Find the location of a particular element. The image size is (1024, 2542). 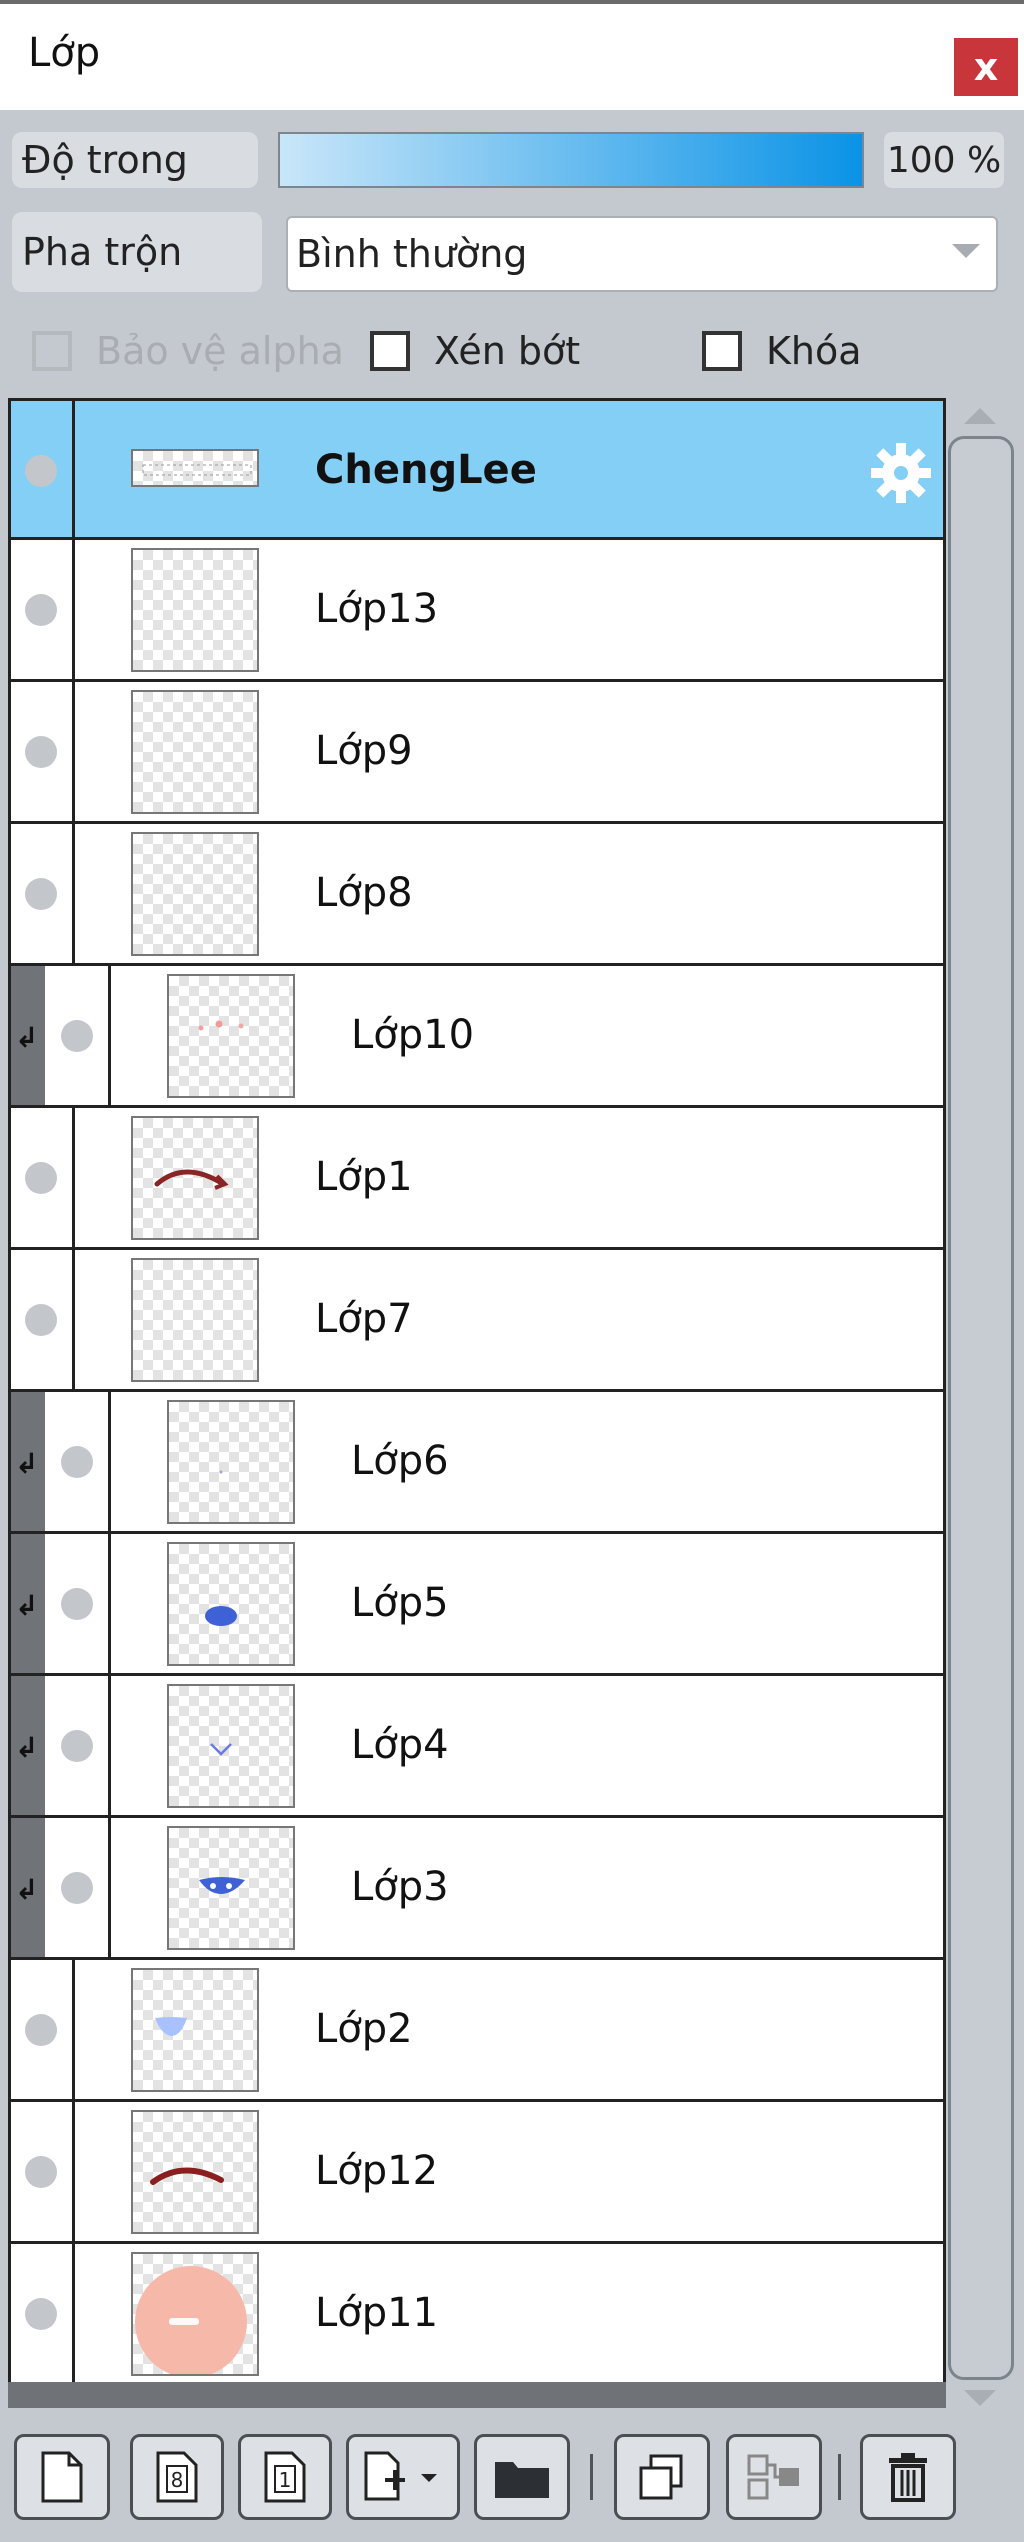

layer-name: ChengLee is located at coordinates (426, 470).